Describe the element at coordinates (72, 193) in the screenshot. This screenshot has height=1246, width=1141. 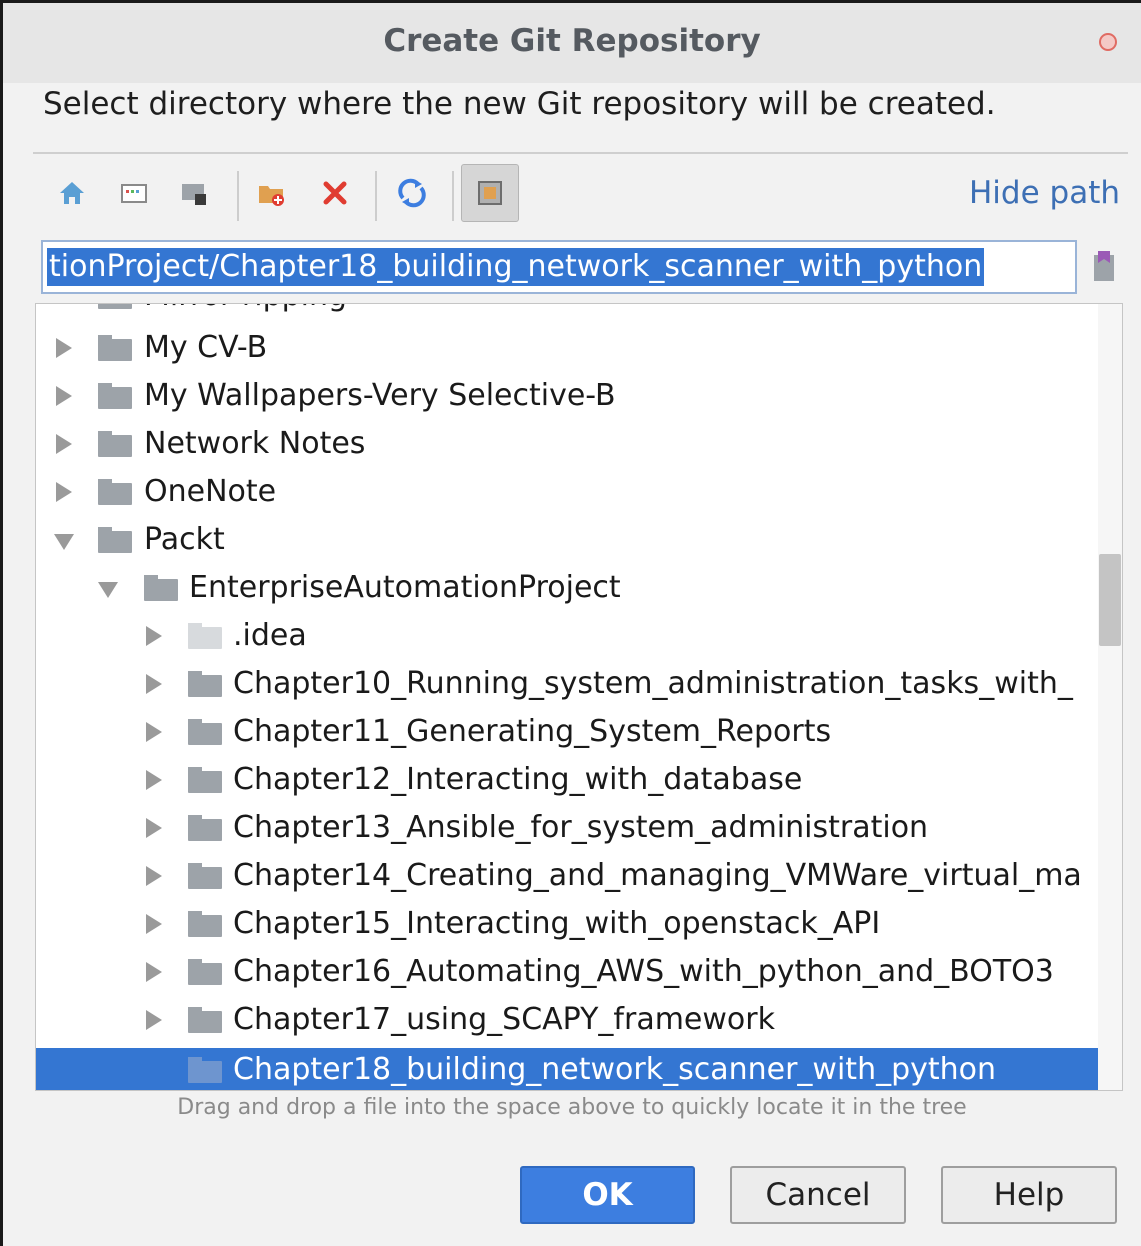
I see `home-icon` at that location.